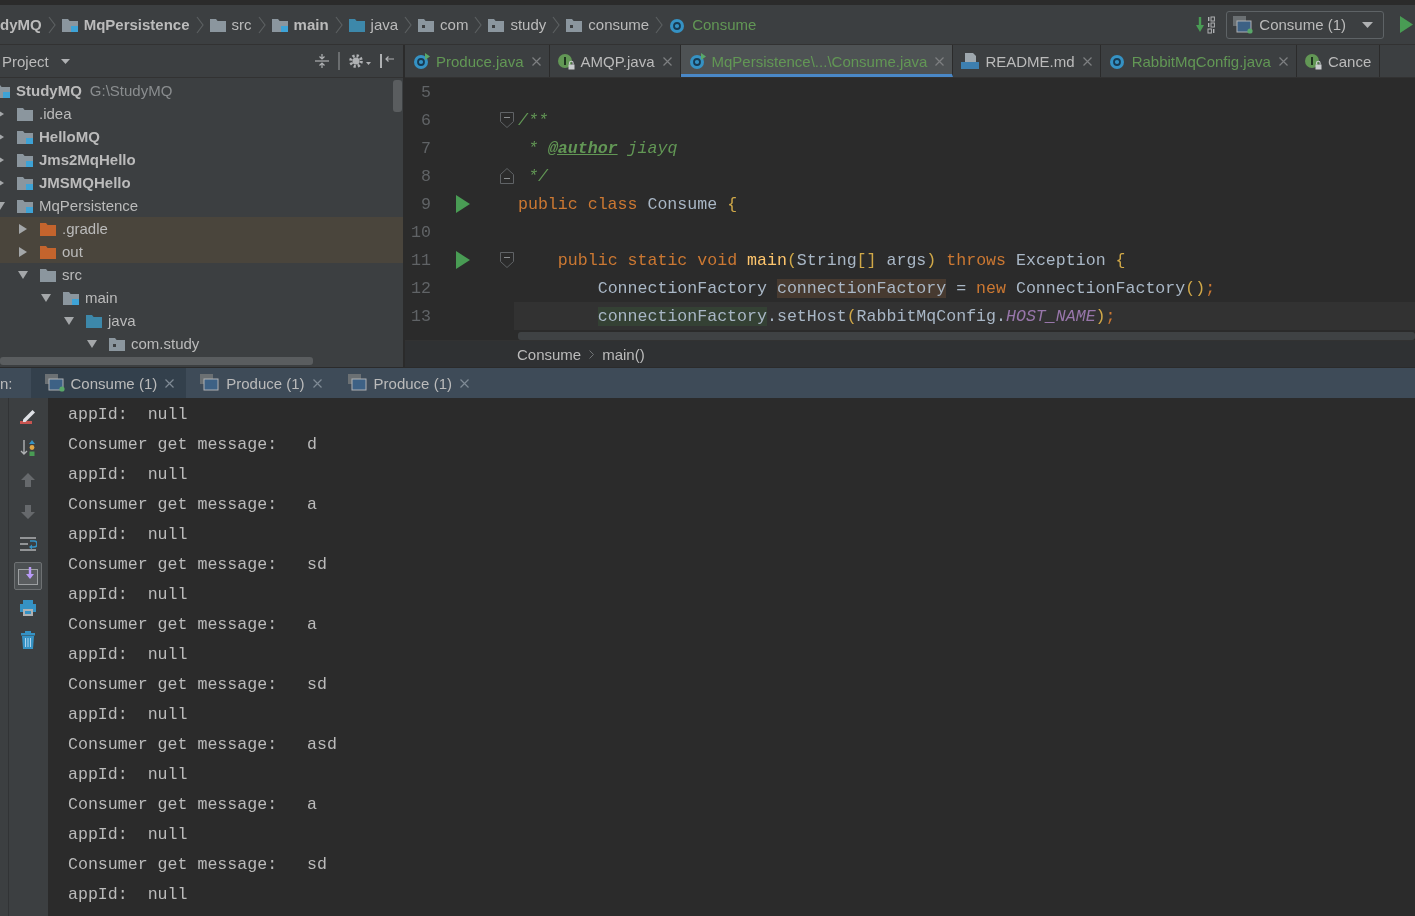  Describe the element at coordinates (28, 640) in the screenshot. I see `trash-icon` at that location.